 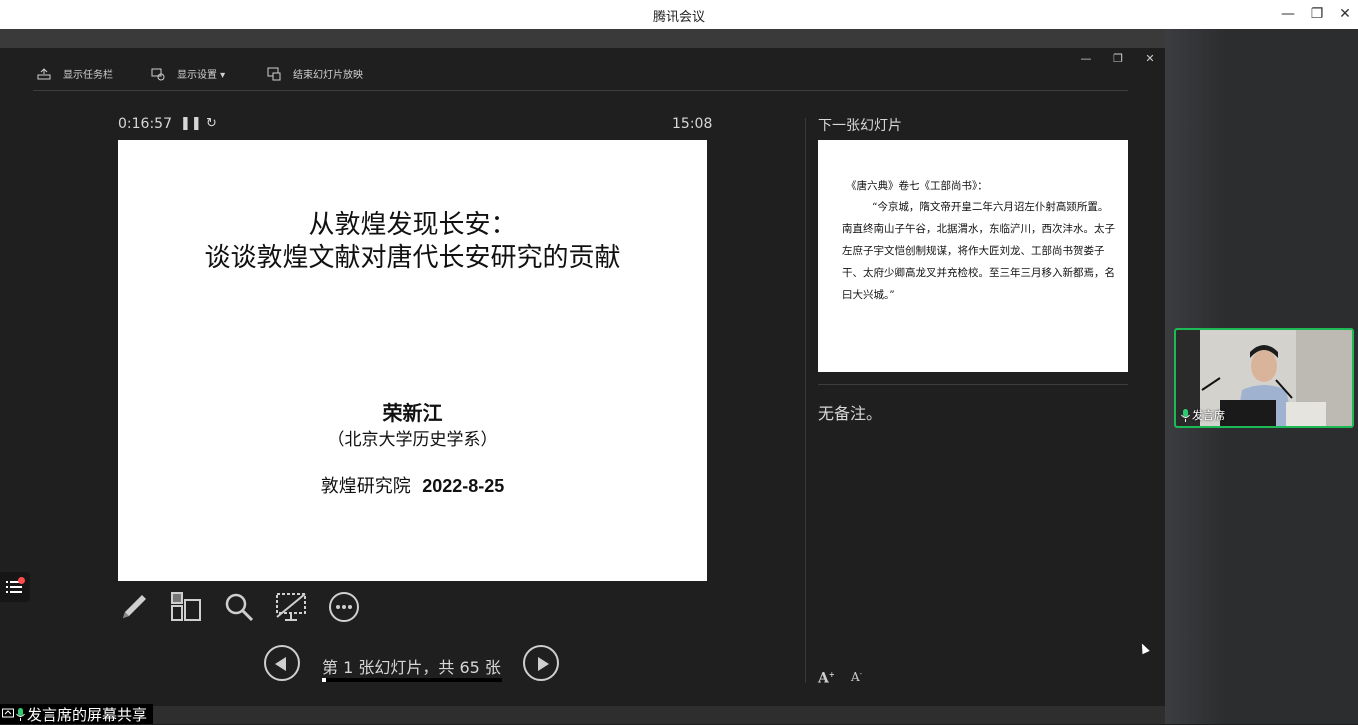 I want to click on next-slide-source: 《唐六典》卷七《工部尚书》：, so click(x=917, y=186).